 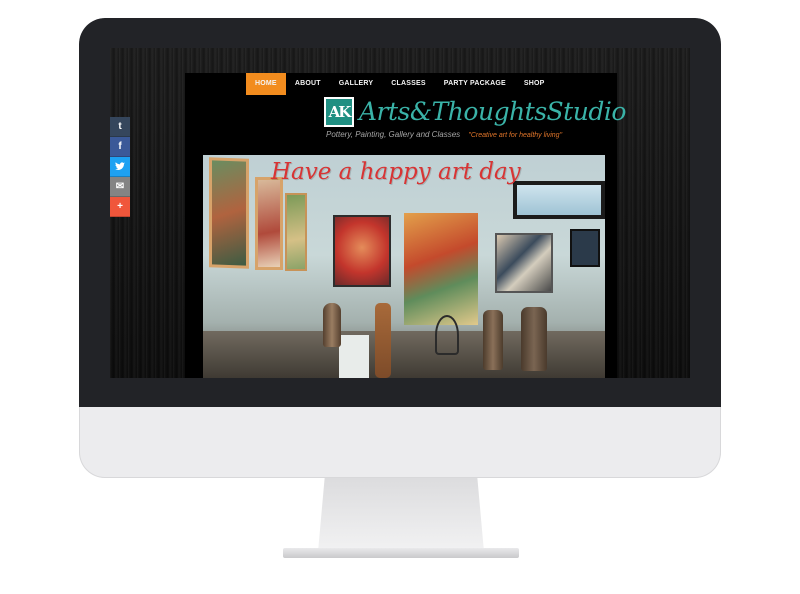 I want to click on twitter-bird-glyph, so click(x=120, y=166).